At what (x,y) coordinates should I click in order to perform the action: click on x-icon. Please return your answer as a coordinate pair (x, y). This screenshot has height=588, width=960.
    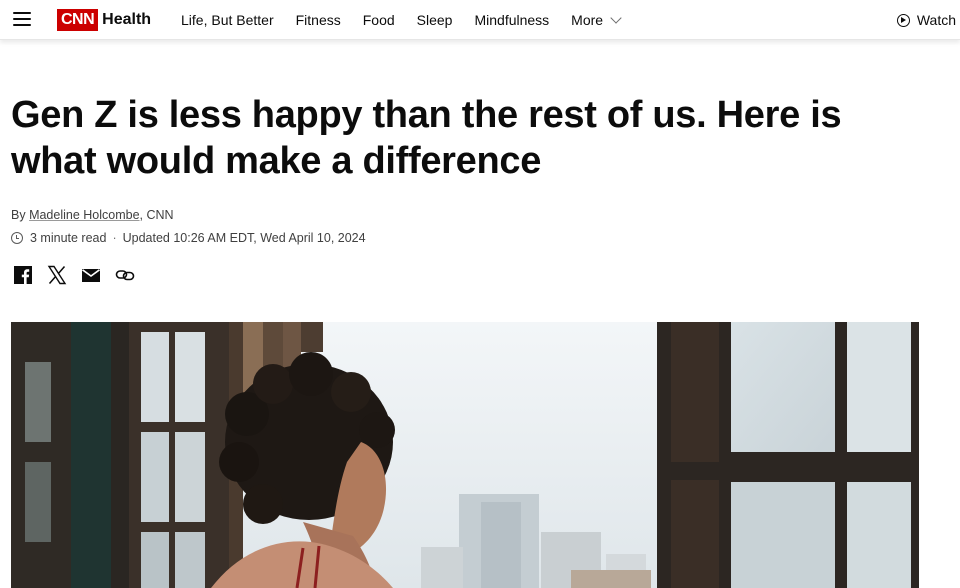
    Looking at the image, I should click on (57, 275).